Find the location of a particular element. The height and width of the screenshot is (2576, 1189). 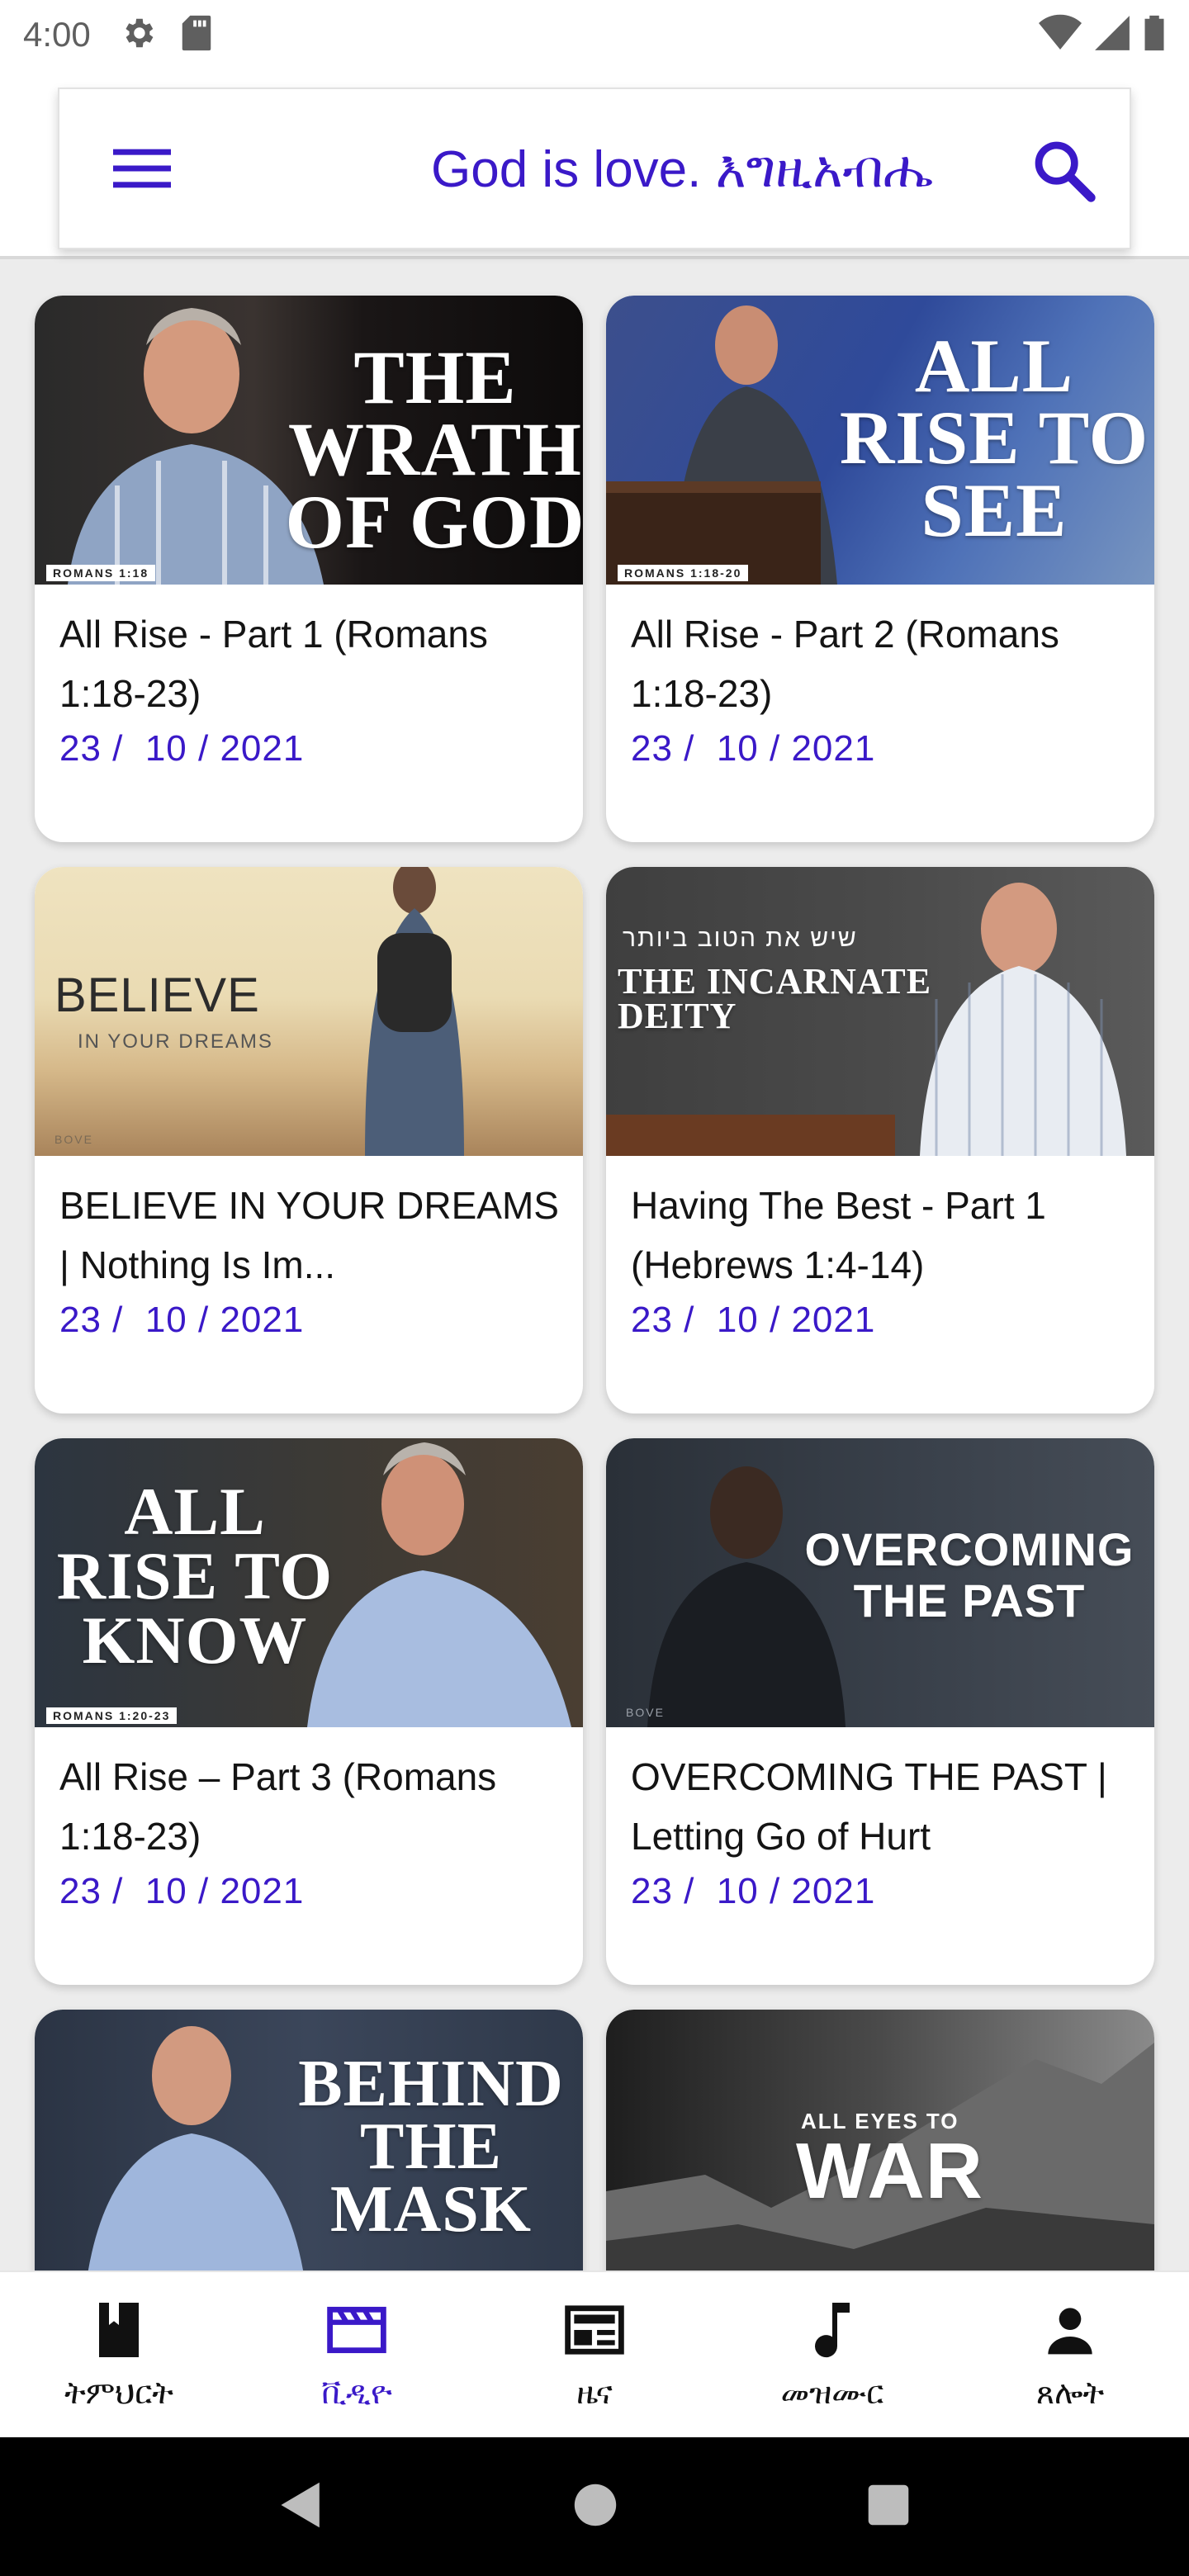

search-icon is located at coordinates (1065, 171).